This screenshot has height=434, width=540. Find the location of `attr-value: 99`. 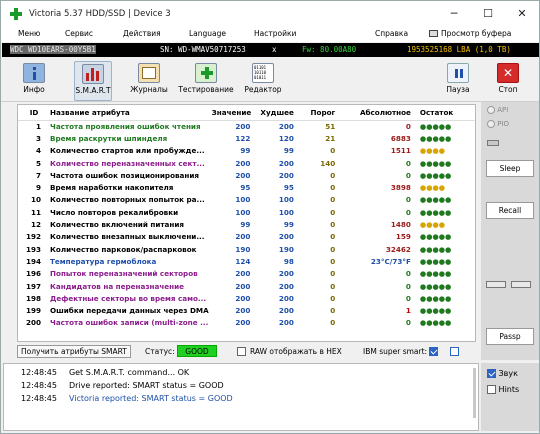

attr-value: 99 is located at coordinates (245, 225).